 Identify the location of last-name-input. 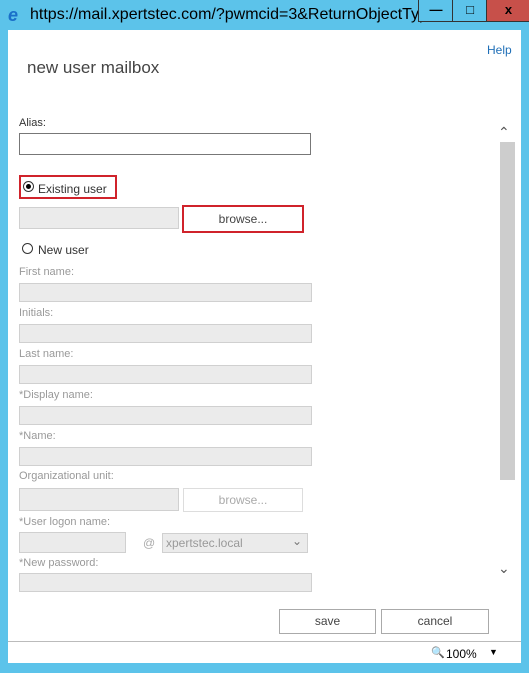
(165, 374).